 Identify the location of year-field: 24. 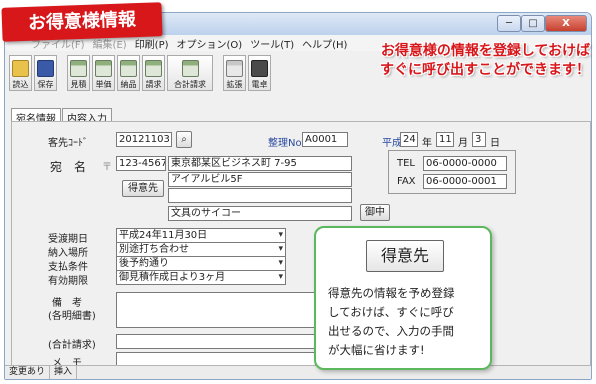
(409, 139).